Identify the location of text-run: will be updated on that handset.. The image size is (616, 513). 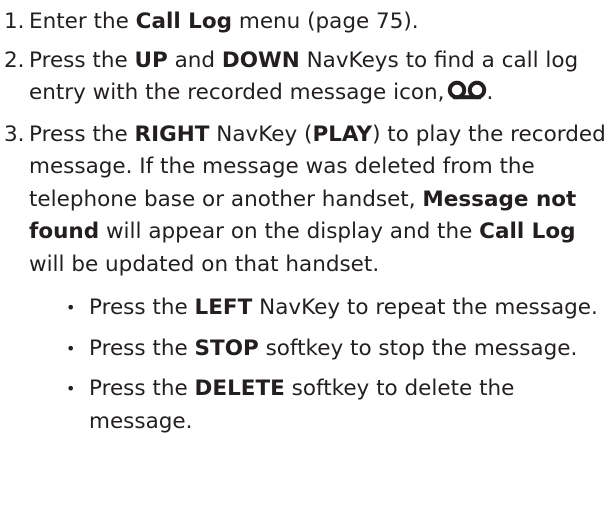
(204, 264).